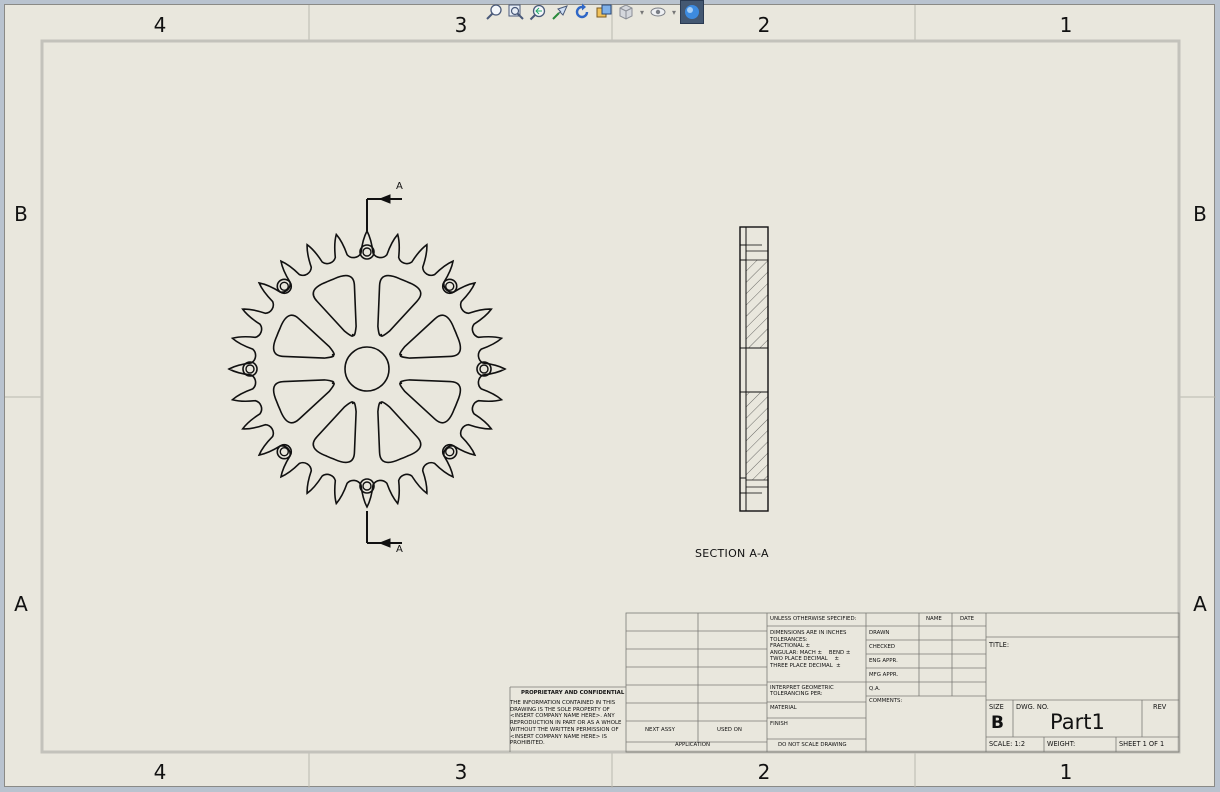 This screenshot has width=1220, height=792. I want to click on mfg-appr-label: MFG APPR., so click(884, 675).